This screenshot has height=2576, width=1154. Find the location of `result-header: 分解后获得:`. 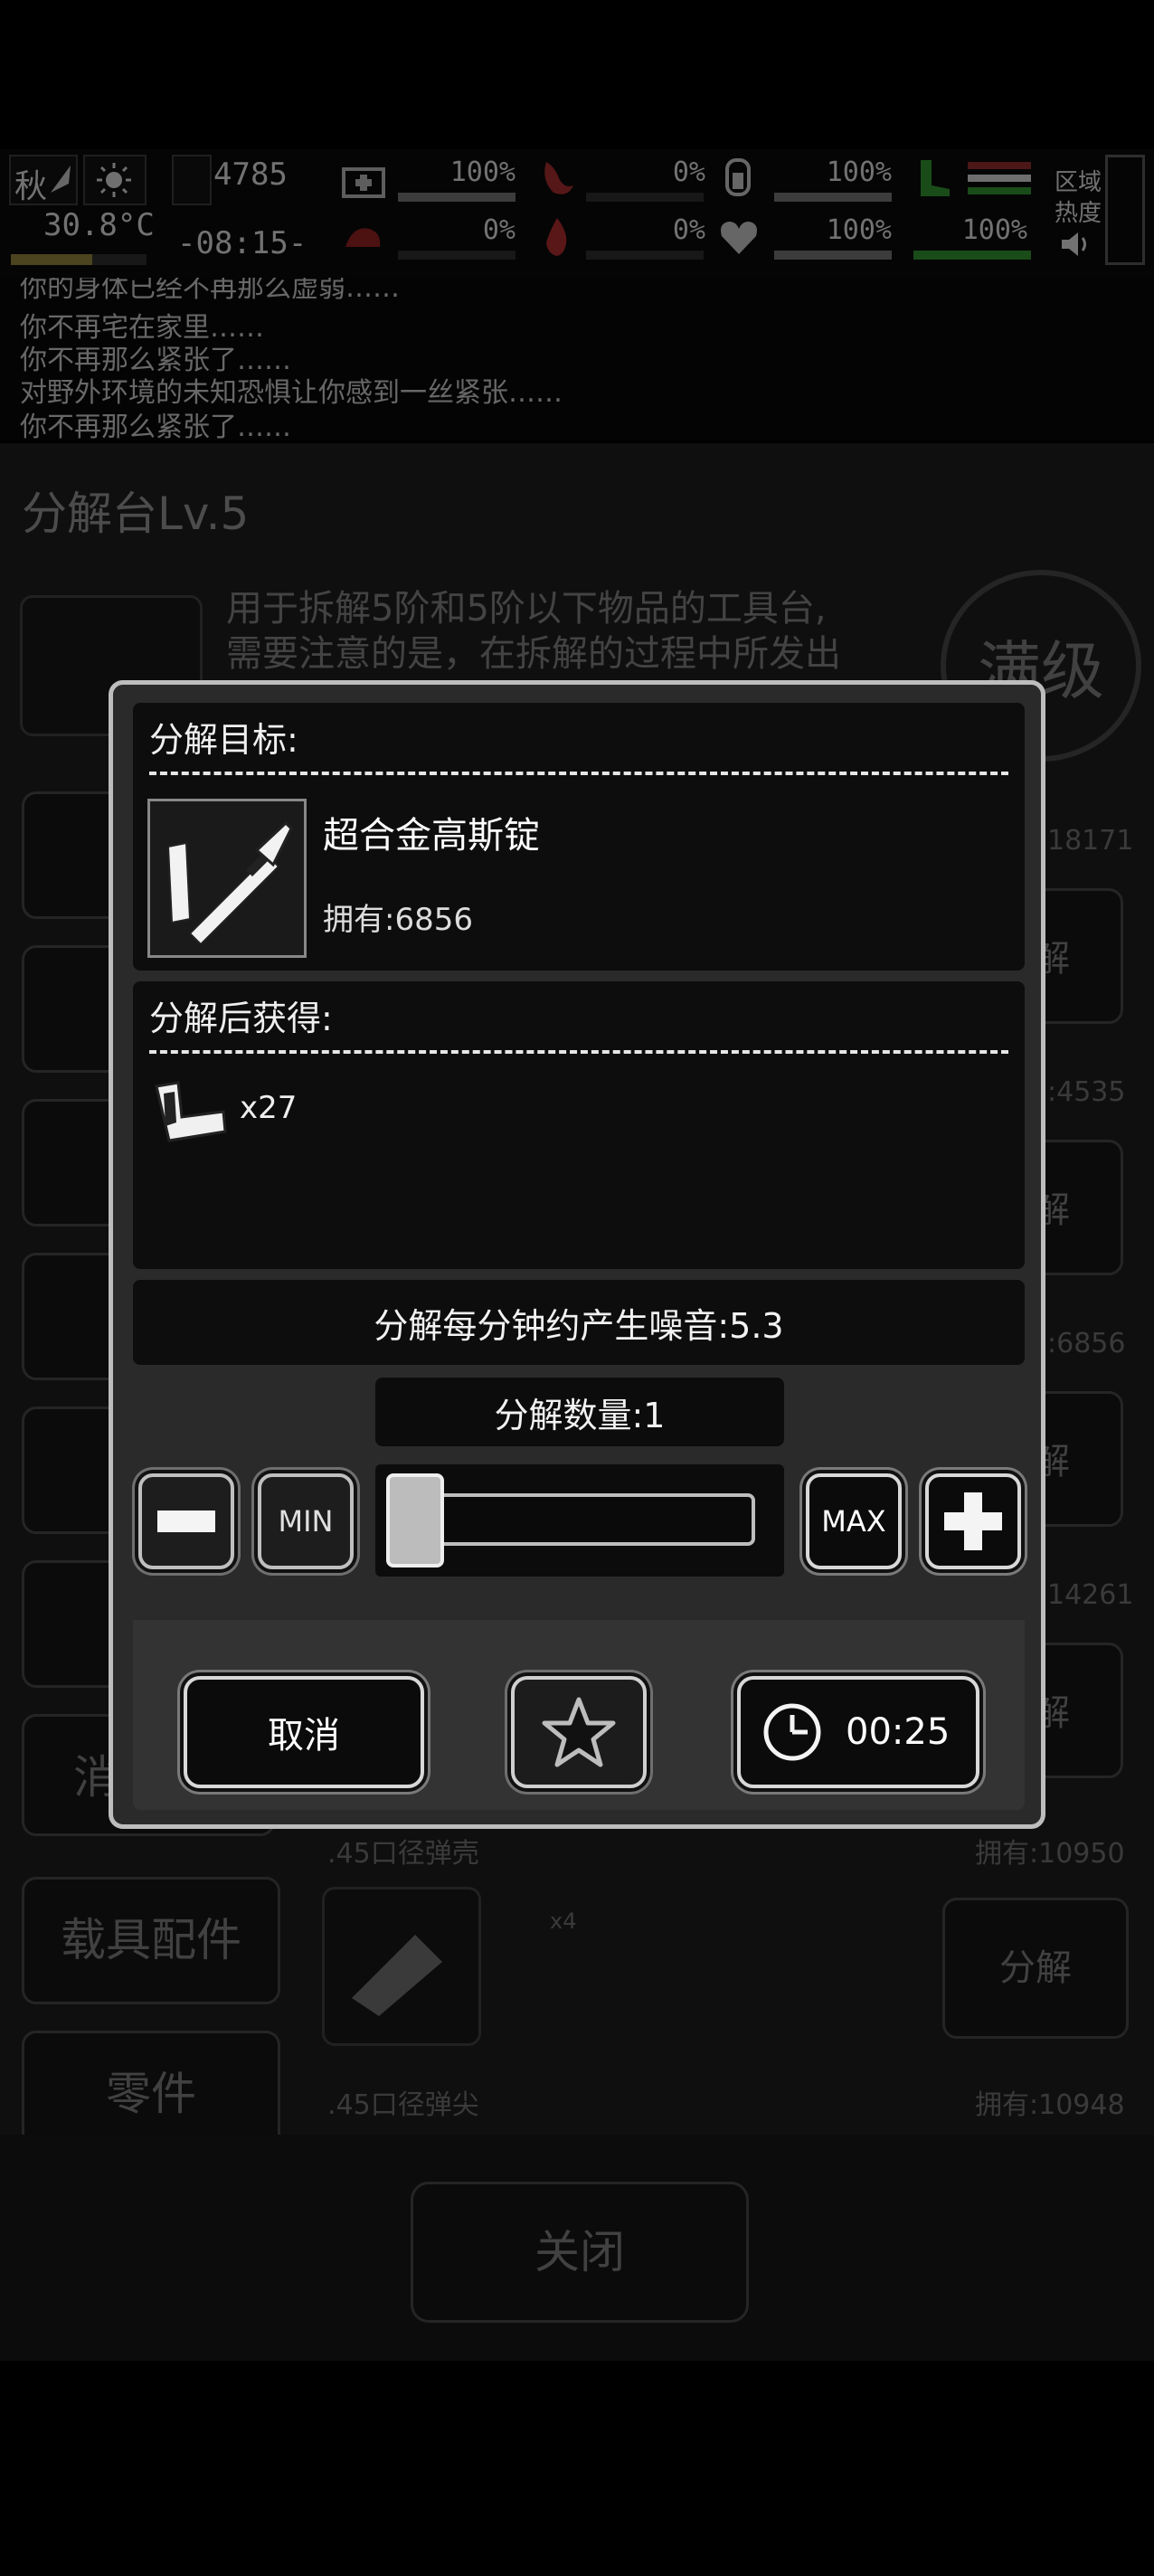

result-header: 分解后获得: is located at coordinates (241, 1019).